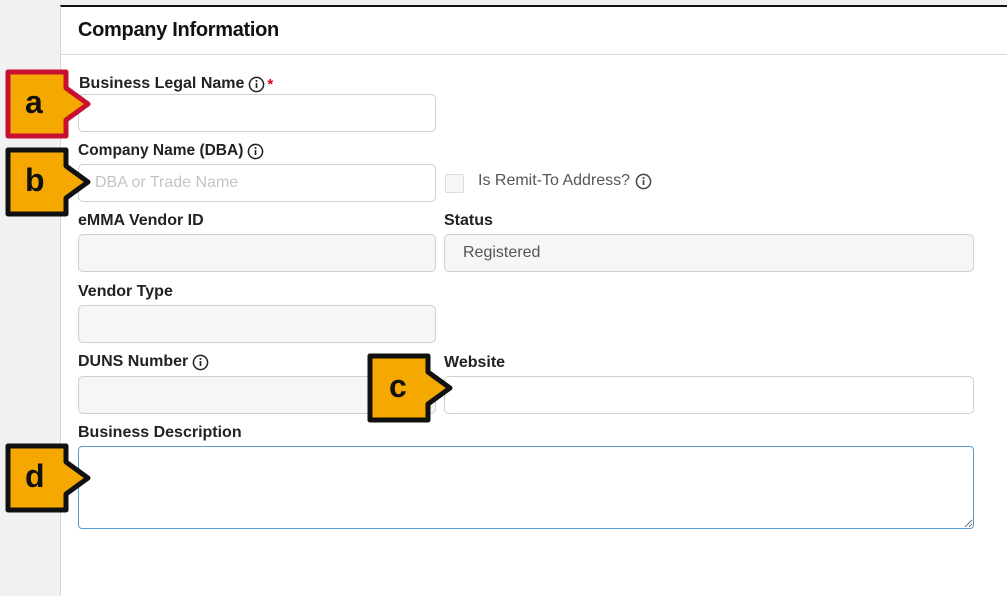  What do you see at coordinates (554, 180) in the screenshot?
I see `remit-to-label-text: Is Remit-To Address?` at bounding box center [554, 180].